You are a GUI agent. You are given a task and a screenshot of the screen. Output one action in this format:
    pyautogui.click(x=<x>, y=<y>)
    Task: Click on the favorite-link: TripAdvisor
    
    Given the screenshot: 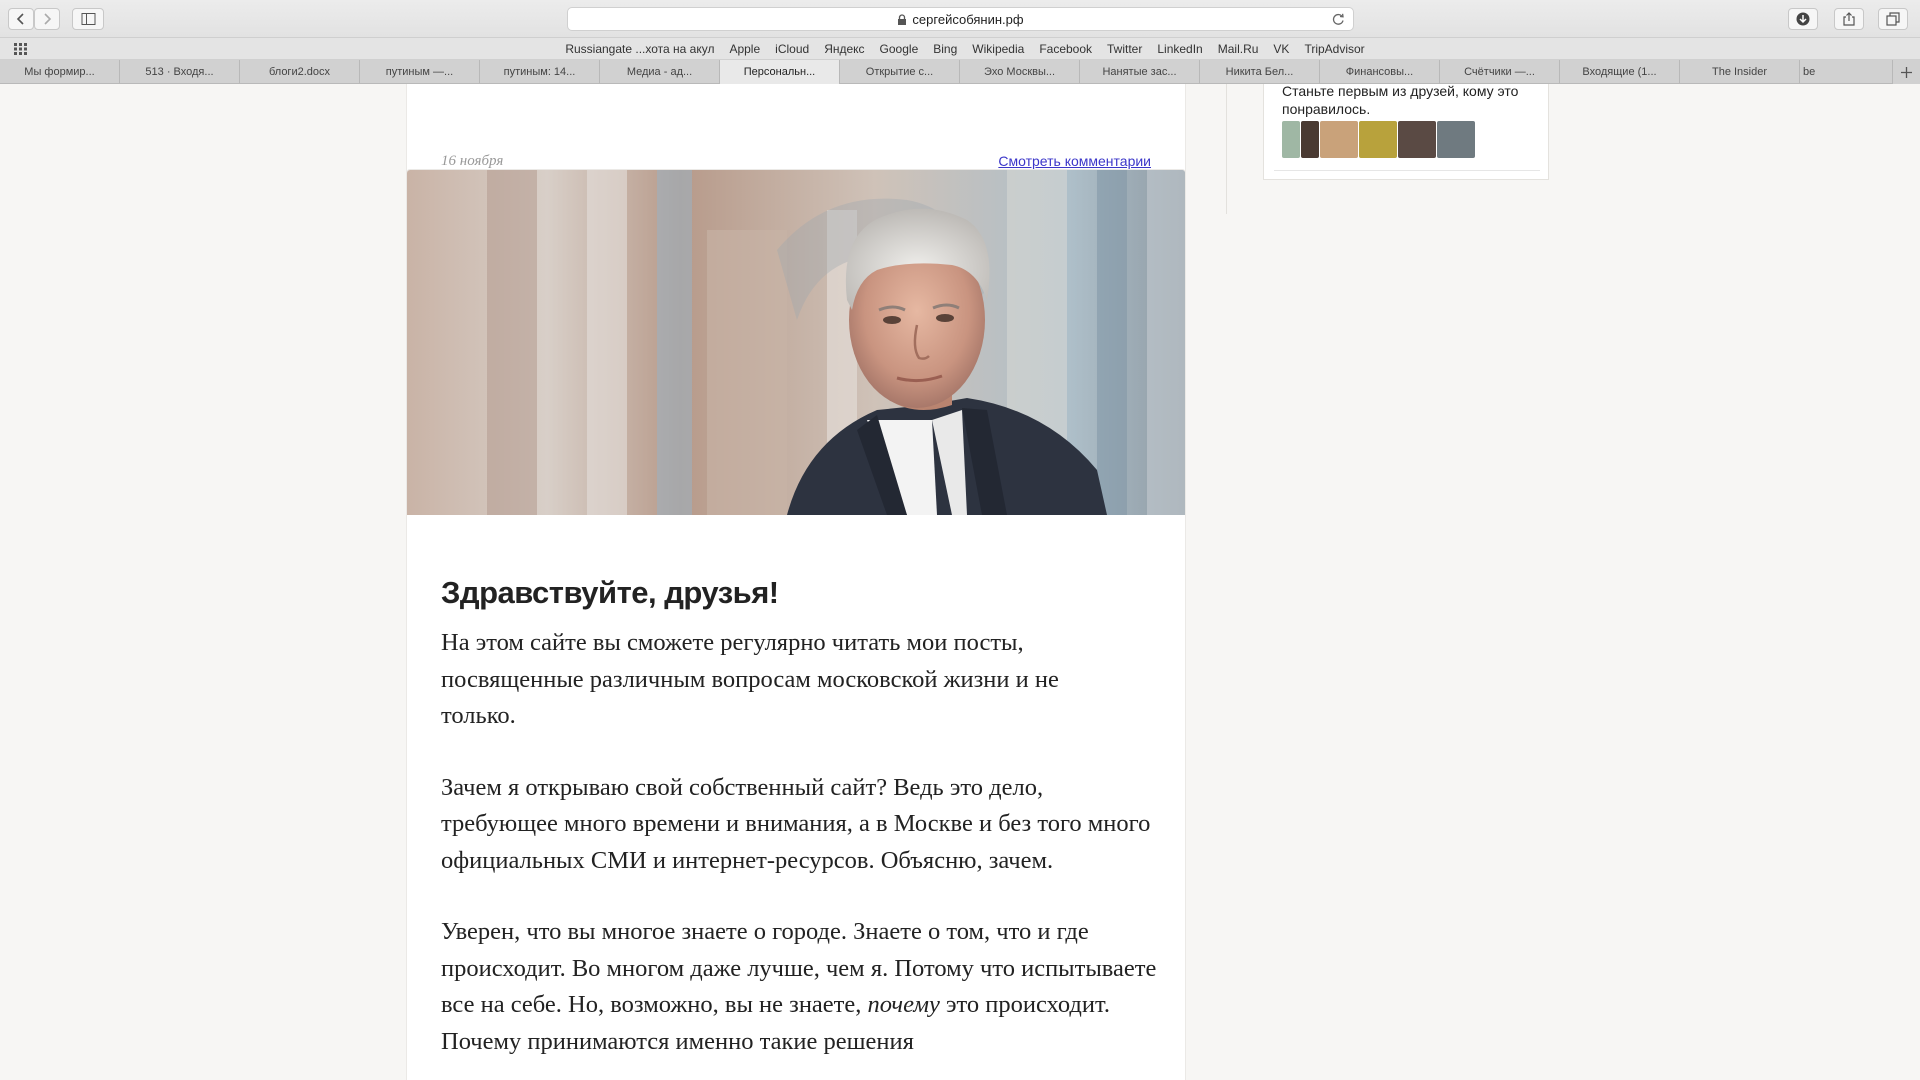 What is the action you would take?
    pyautogui.click(x=1334, y=49)
    